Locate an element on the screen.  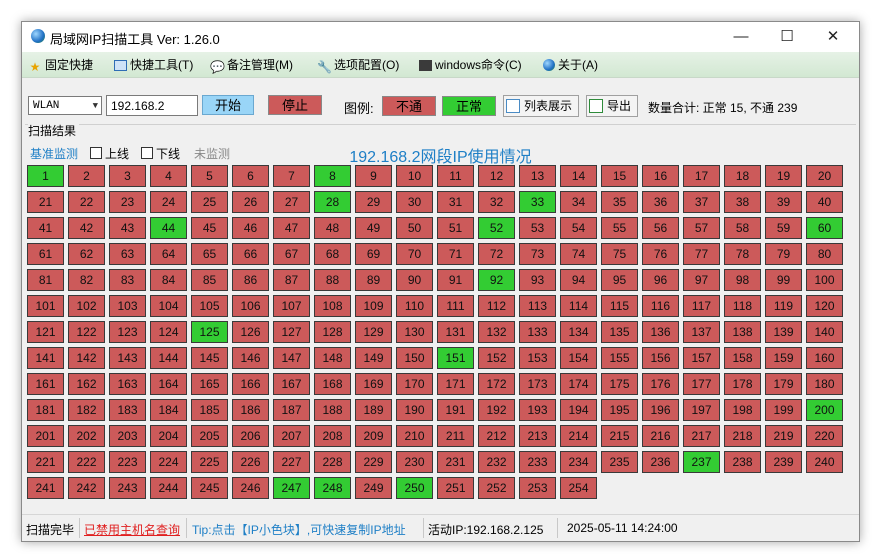
ip-cell: 61 is located at coordinates (45, 254).